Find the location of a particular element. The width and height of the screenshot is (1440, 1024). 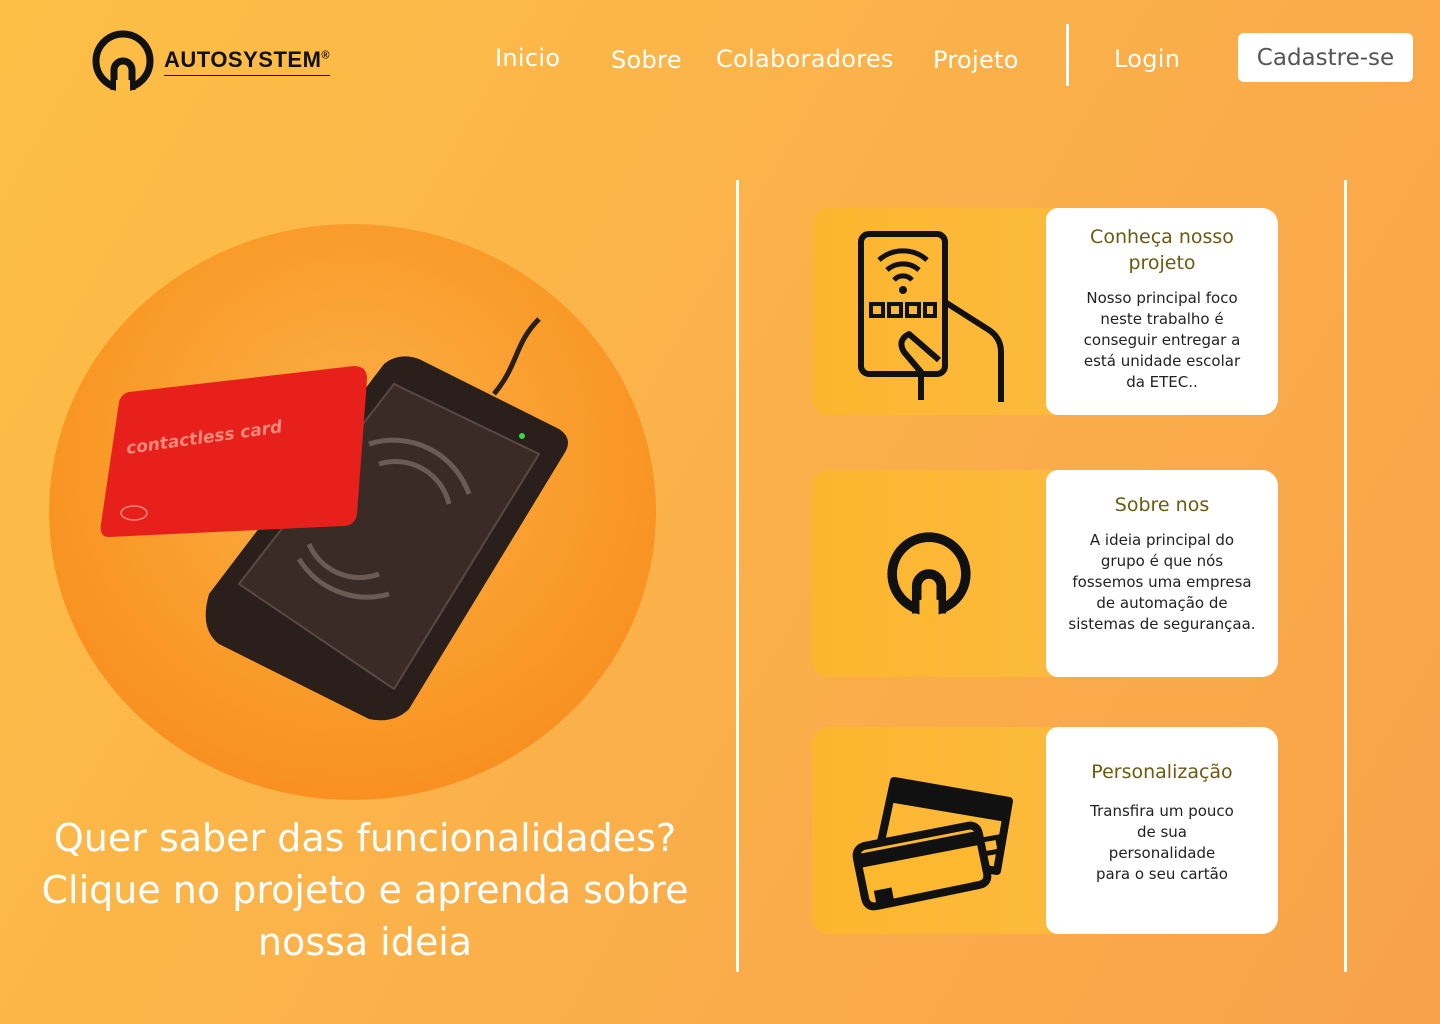

brand-logo: AUTOSYSTEM® is located at coordinates (210, 61).